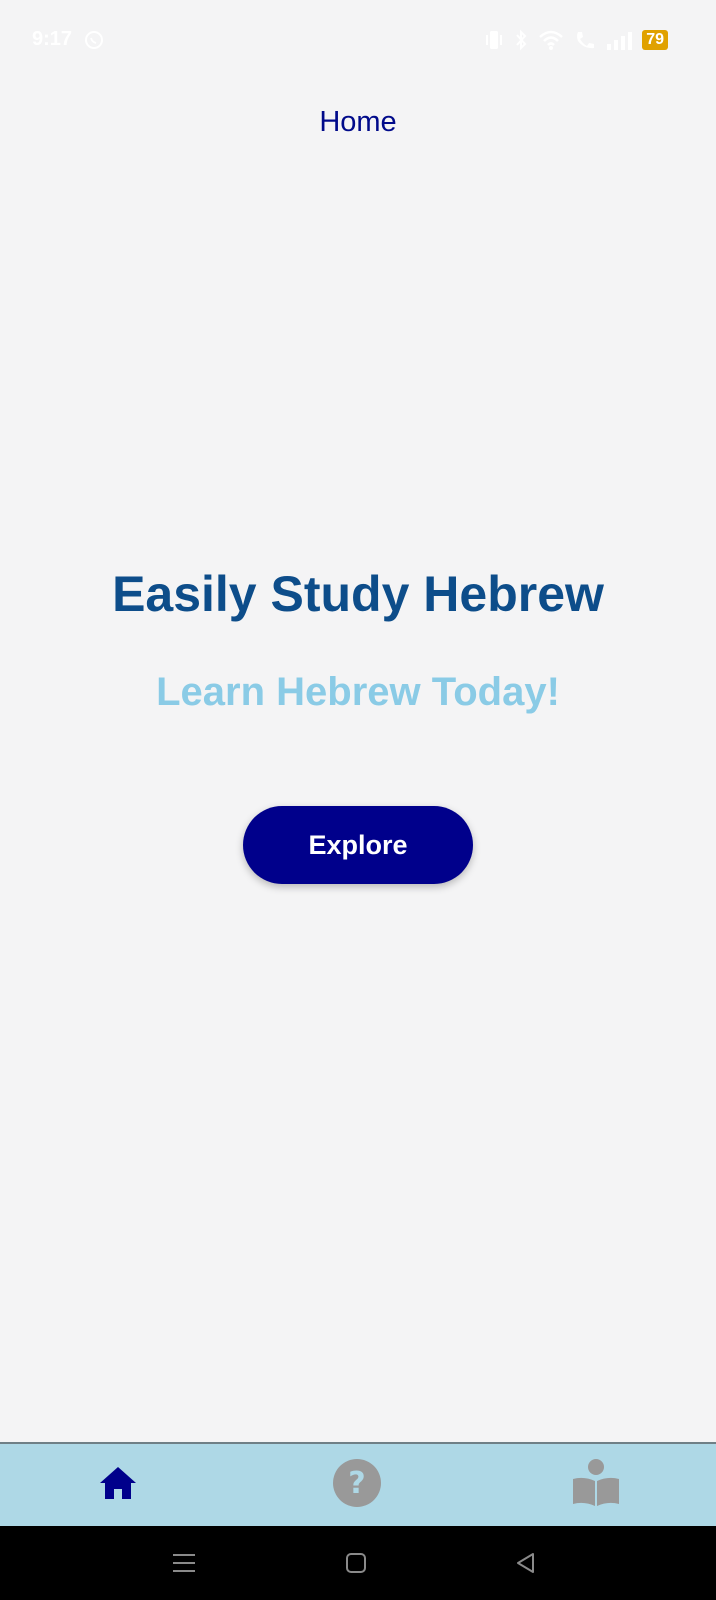 The width and height of the screenshot is (716, 1600). Describe the element at coordinates (521, 40) in the screenshot. I see `bluetooth-icon` at that location.